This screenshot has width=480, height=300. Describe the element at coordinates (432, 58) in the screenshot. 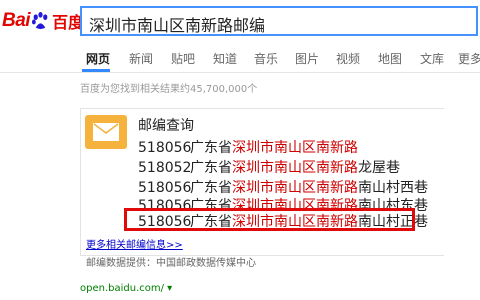

I see `tab-wenku: 文库` at that location.